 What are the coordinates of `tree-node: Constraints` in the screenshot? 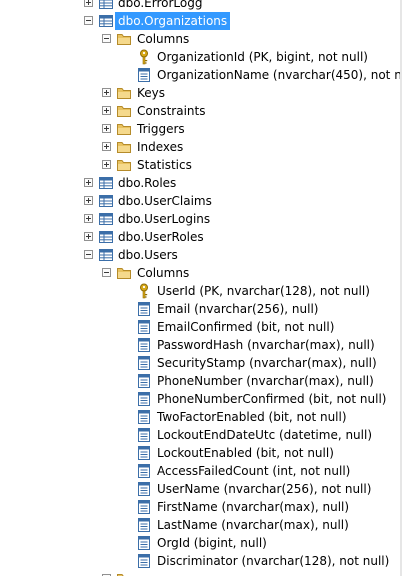 It's located at (201, 111).